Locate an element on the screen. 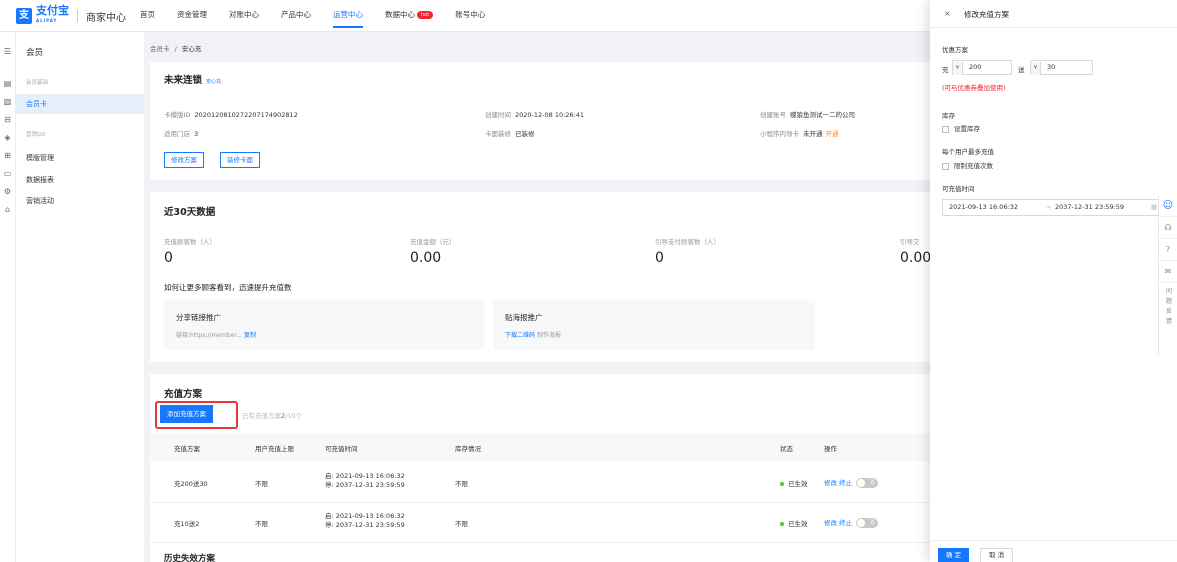  menu-item-campaigns: 营销活动 is located at coordinates (40, 201).